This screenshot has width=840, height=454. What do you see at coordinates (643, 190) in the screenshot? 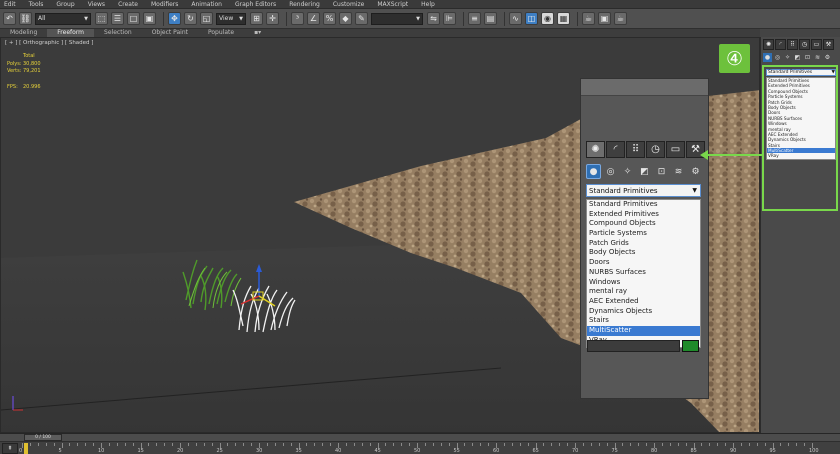
I see `object-type-dropdown: Standard Primitives ▼` at bounding box center [643, 190].